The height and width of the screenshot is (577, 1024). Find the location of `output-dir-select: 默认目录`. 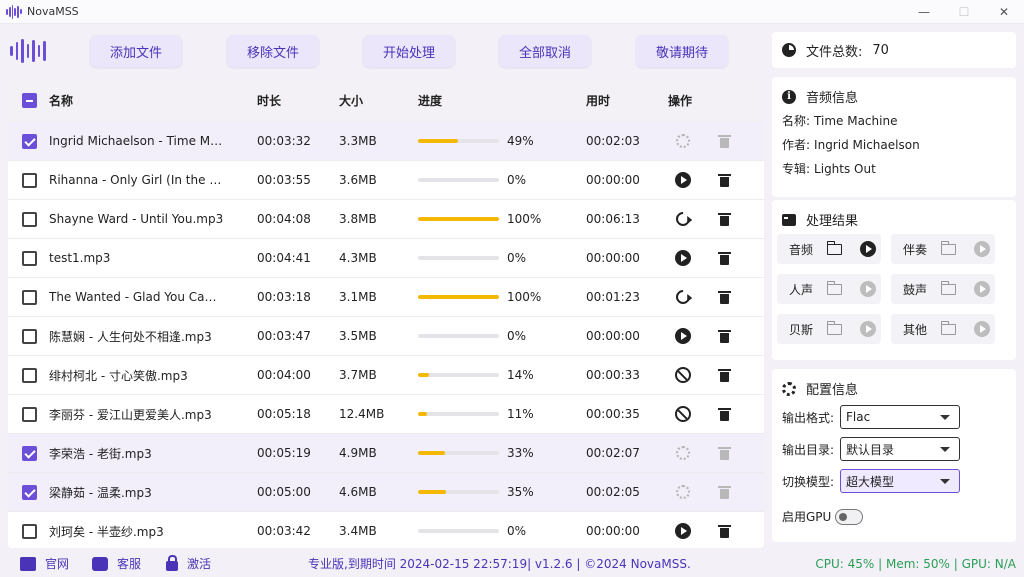

output-dir-select: 默认目录 is located at coordinates (900, 449).